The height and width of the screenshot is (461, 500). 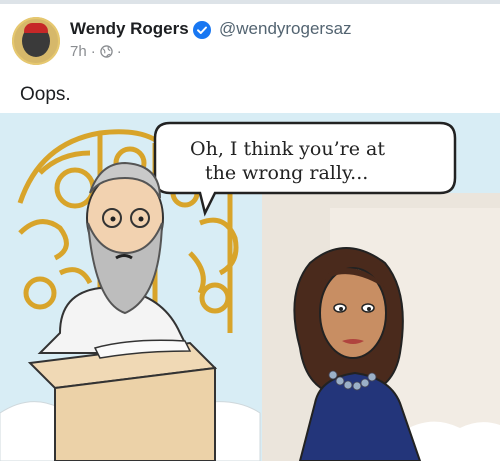 I want to click on top-divider, so click(x=250, y=2).